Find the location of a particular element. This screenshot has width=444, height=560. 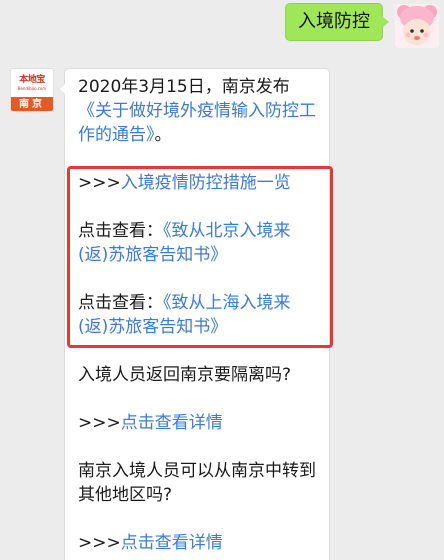

notice1-paragraph: 点击查看：《致从北京入境来(返)苏旅客告知书》 is located at coordinates (197, 243).